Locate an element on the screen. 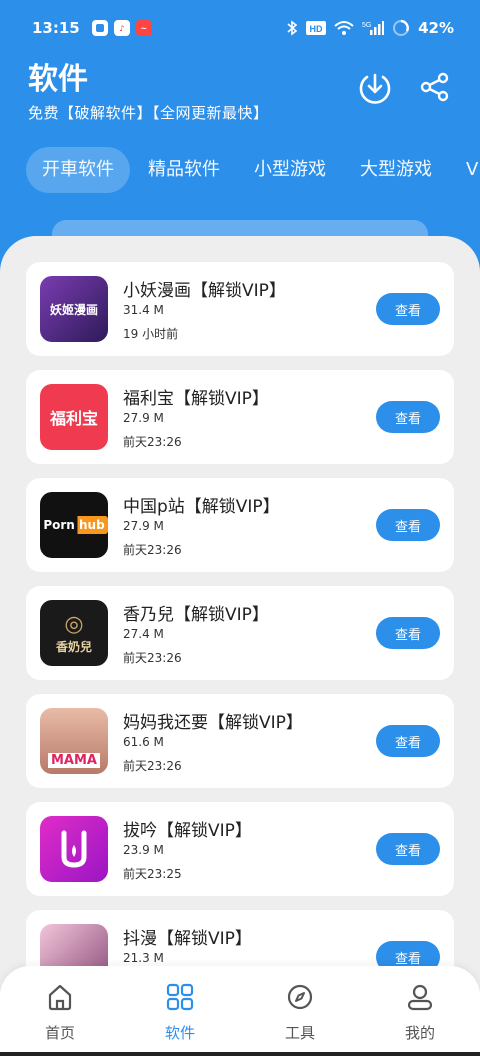 The width and height of the screenshot is (480, 1056). notification-app-icon: ♪ is located at coordinates (121, 28).